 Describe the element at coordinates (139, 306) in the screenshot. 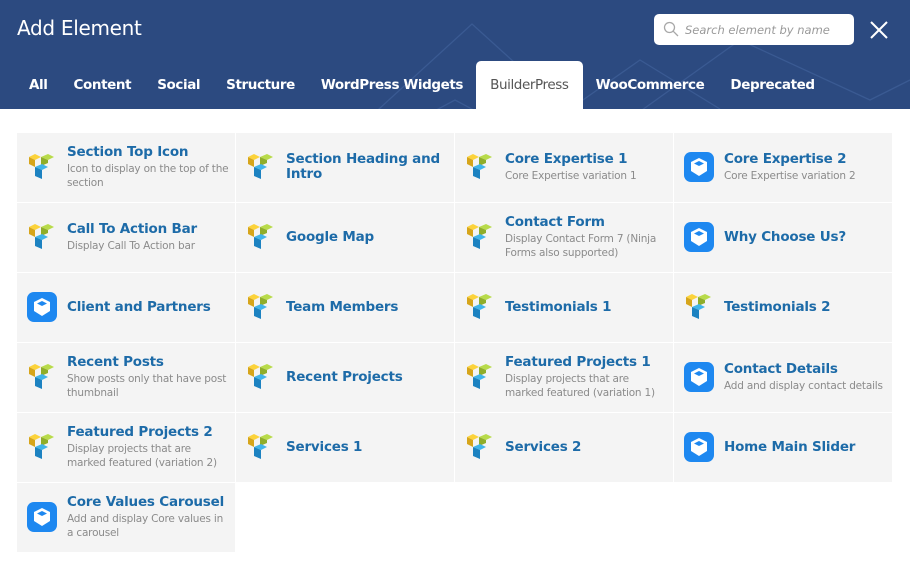

I see `element-title: Client and Partners` at that location.